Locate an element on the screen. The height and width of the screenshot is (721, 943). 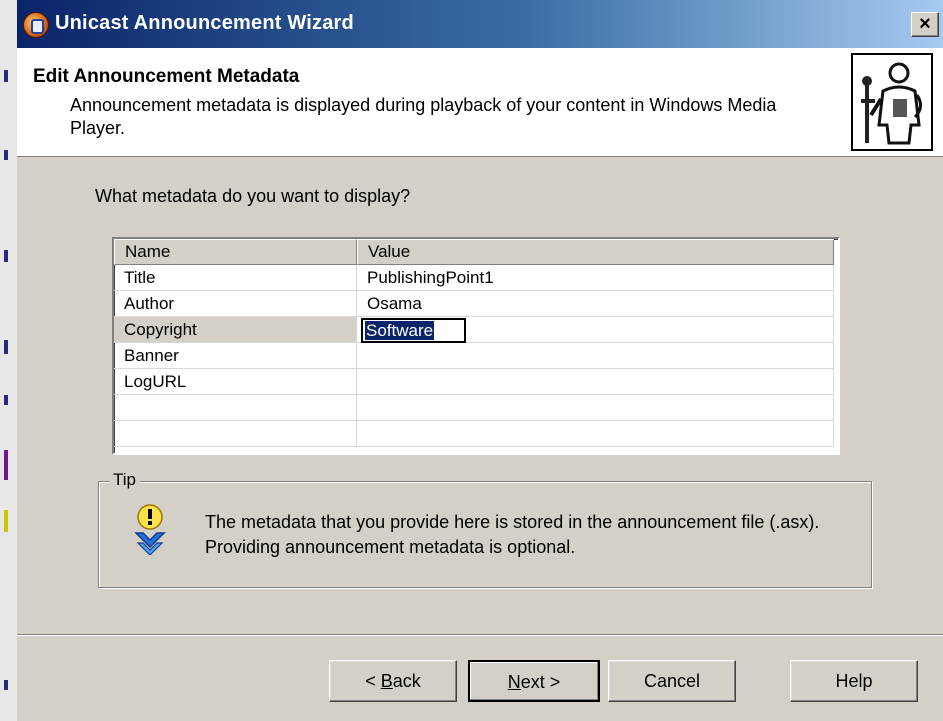
name-cell: Copyright is located at coordinates (235, 330).